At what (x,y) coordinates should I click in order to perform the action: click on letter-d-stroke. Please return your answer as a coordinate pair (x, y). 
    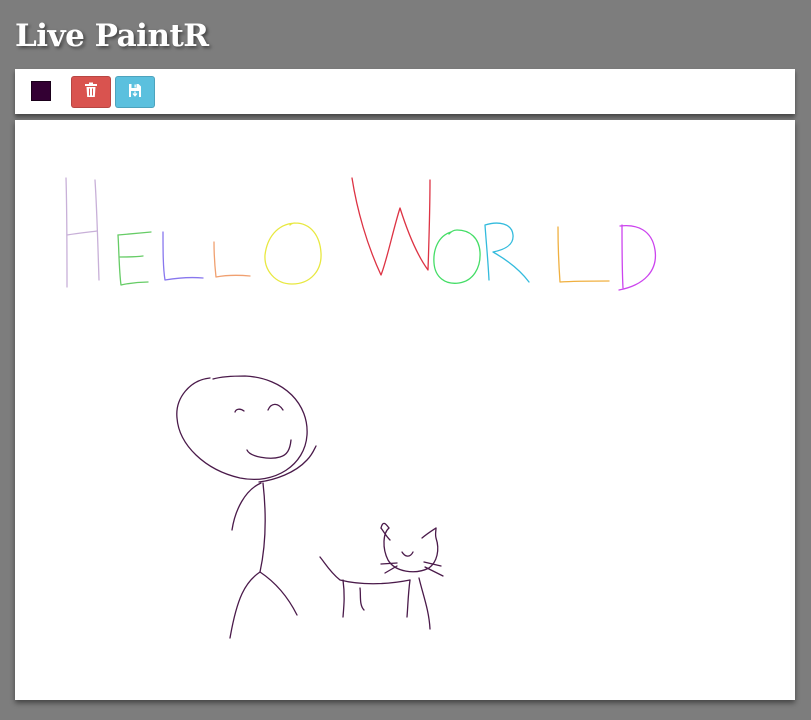
    Looking at the image, I should click on (637, 257).